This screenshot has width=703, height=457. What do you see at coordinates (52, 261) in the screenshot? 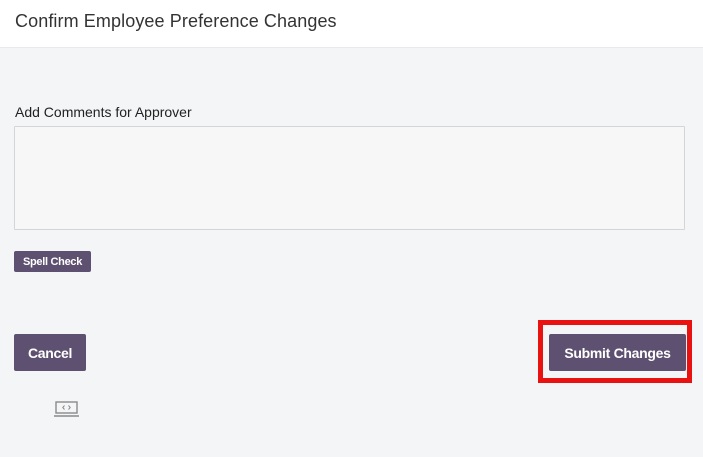
I see `spell-check-button: Spell Check` at bounding box center [52, 261].